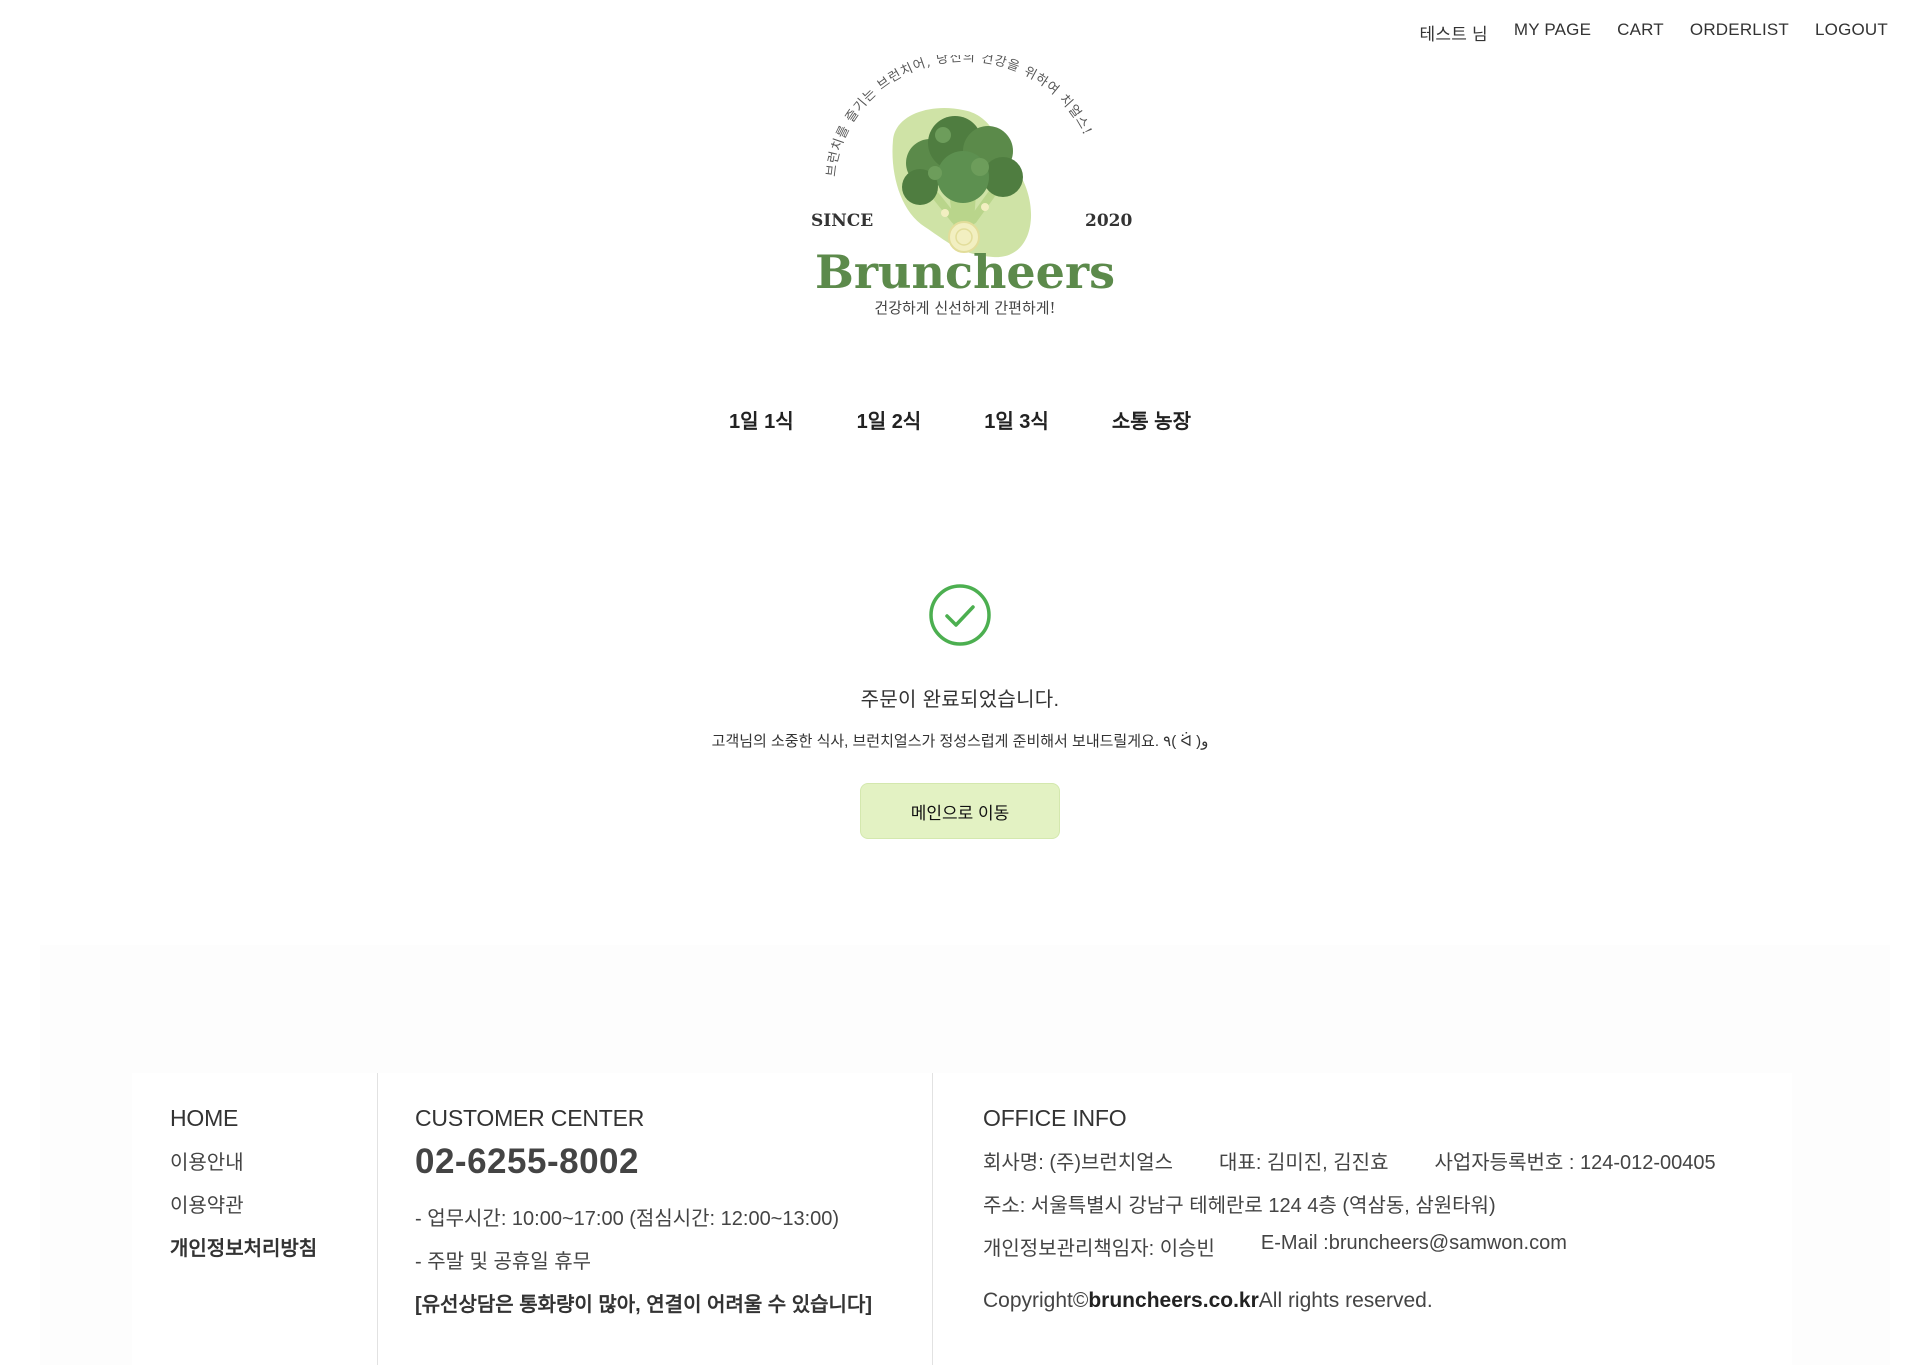  Describe the element at coordinates (960, 419) in the screenshot. I see `main-menu: 1일 1식 1일 2식 1일 3식 소통 농장` at that location.